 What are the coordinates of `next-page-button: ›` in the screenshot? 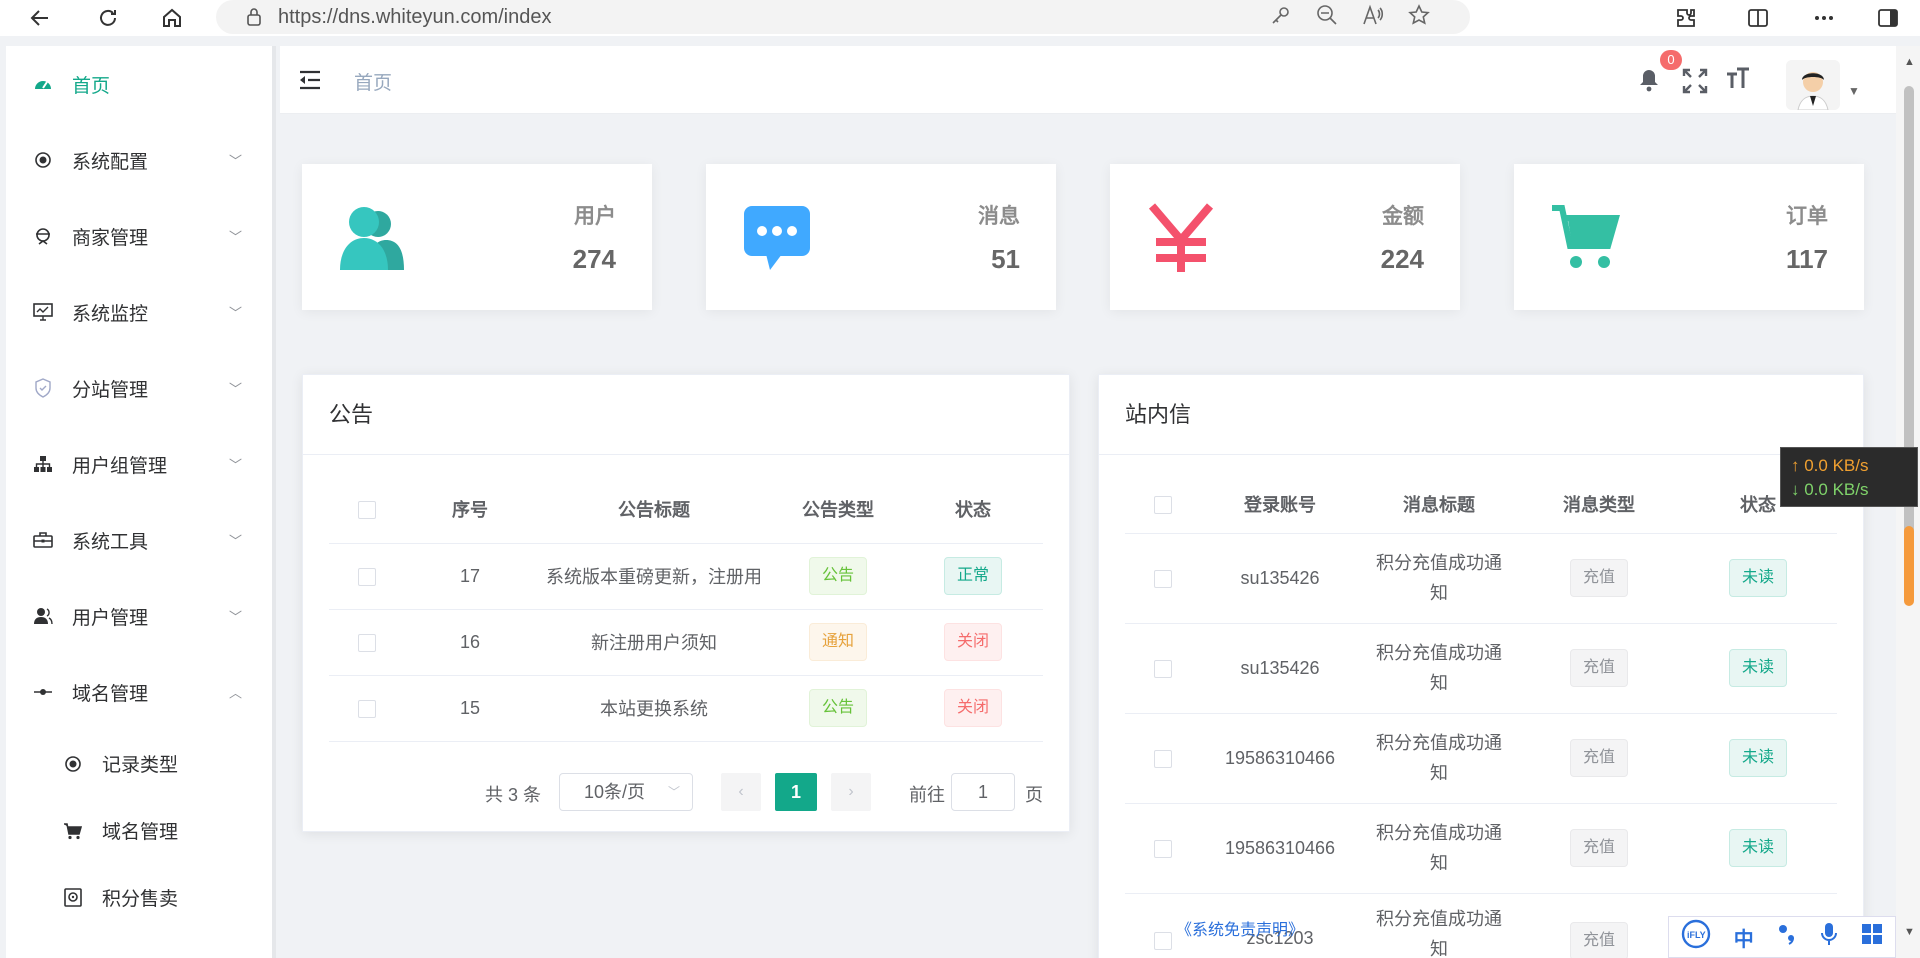 It's located at (851, 792).